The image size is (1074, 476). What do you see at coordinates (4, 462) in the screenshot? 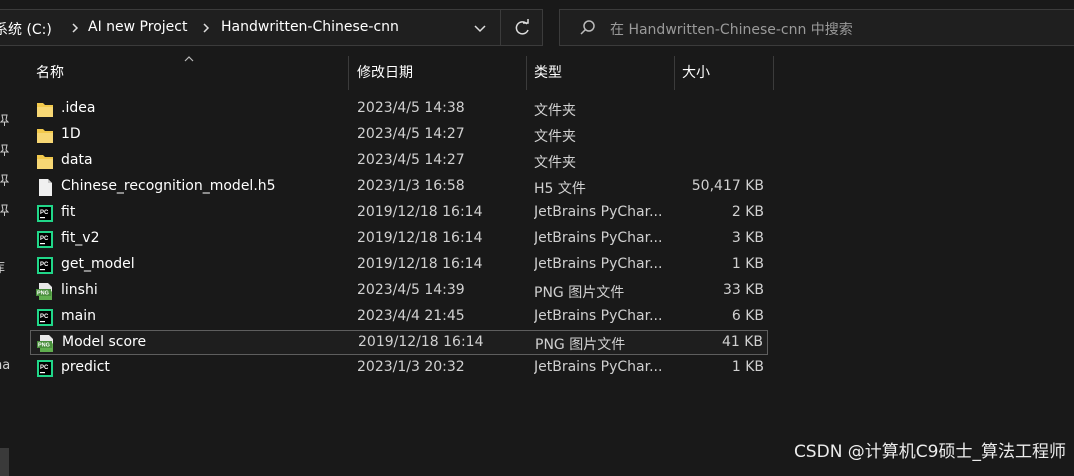
I see `nav-selected-indicator` at bounding box center [4, 462].